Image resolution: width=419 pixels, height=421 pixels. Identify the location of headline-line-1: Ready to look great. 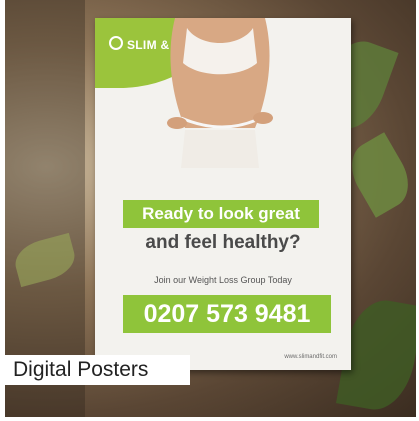
(221, 214).